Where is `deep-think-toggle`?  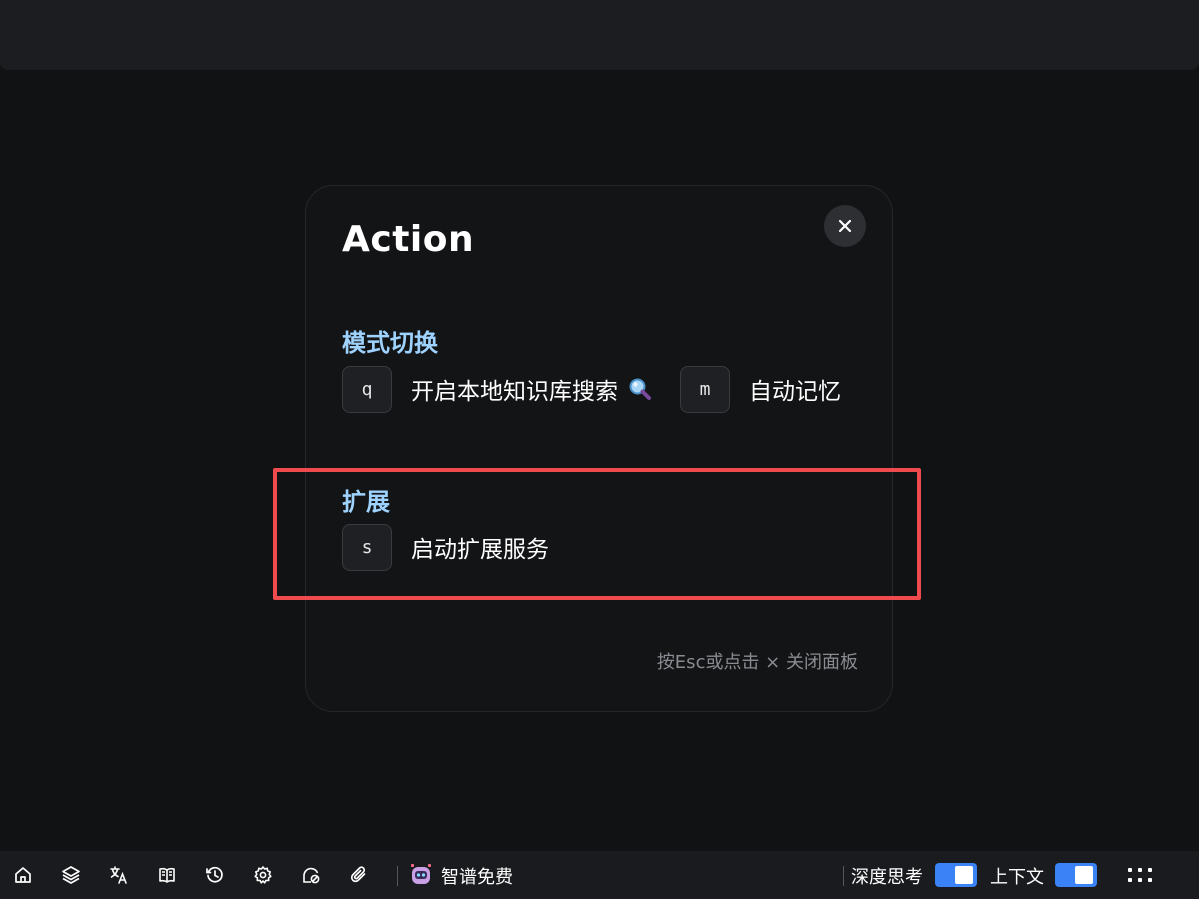
deep-think-toggle is located at coordinates (956, 875).